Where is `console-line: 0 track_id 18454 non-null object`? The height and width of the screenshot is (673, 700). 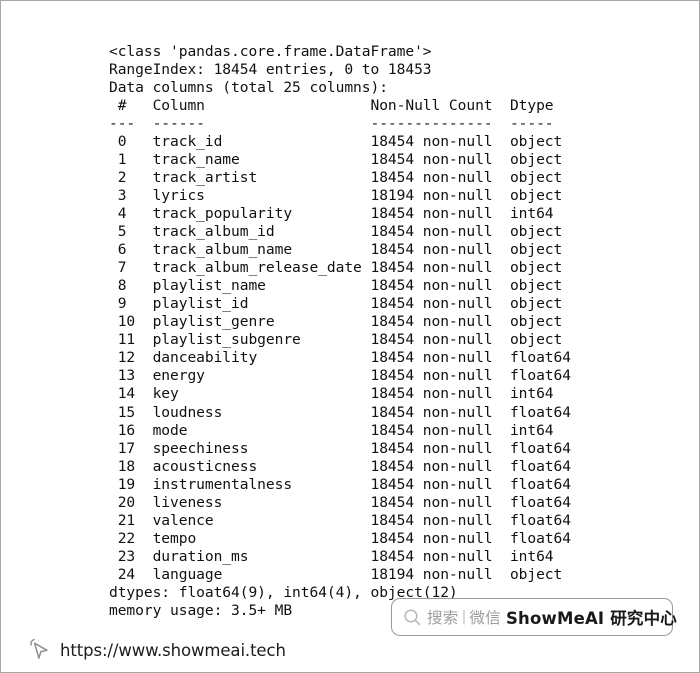
console-line: 0 track_id 18454 non-null object is located at coordinates (336, 141).